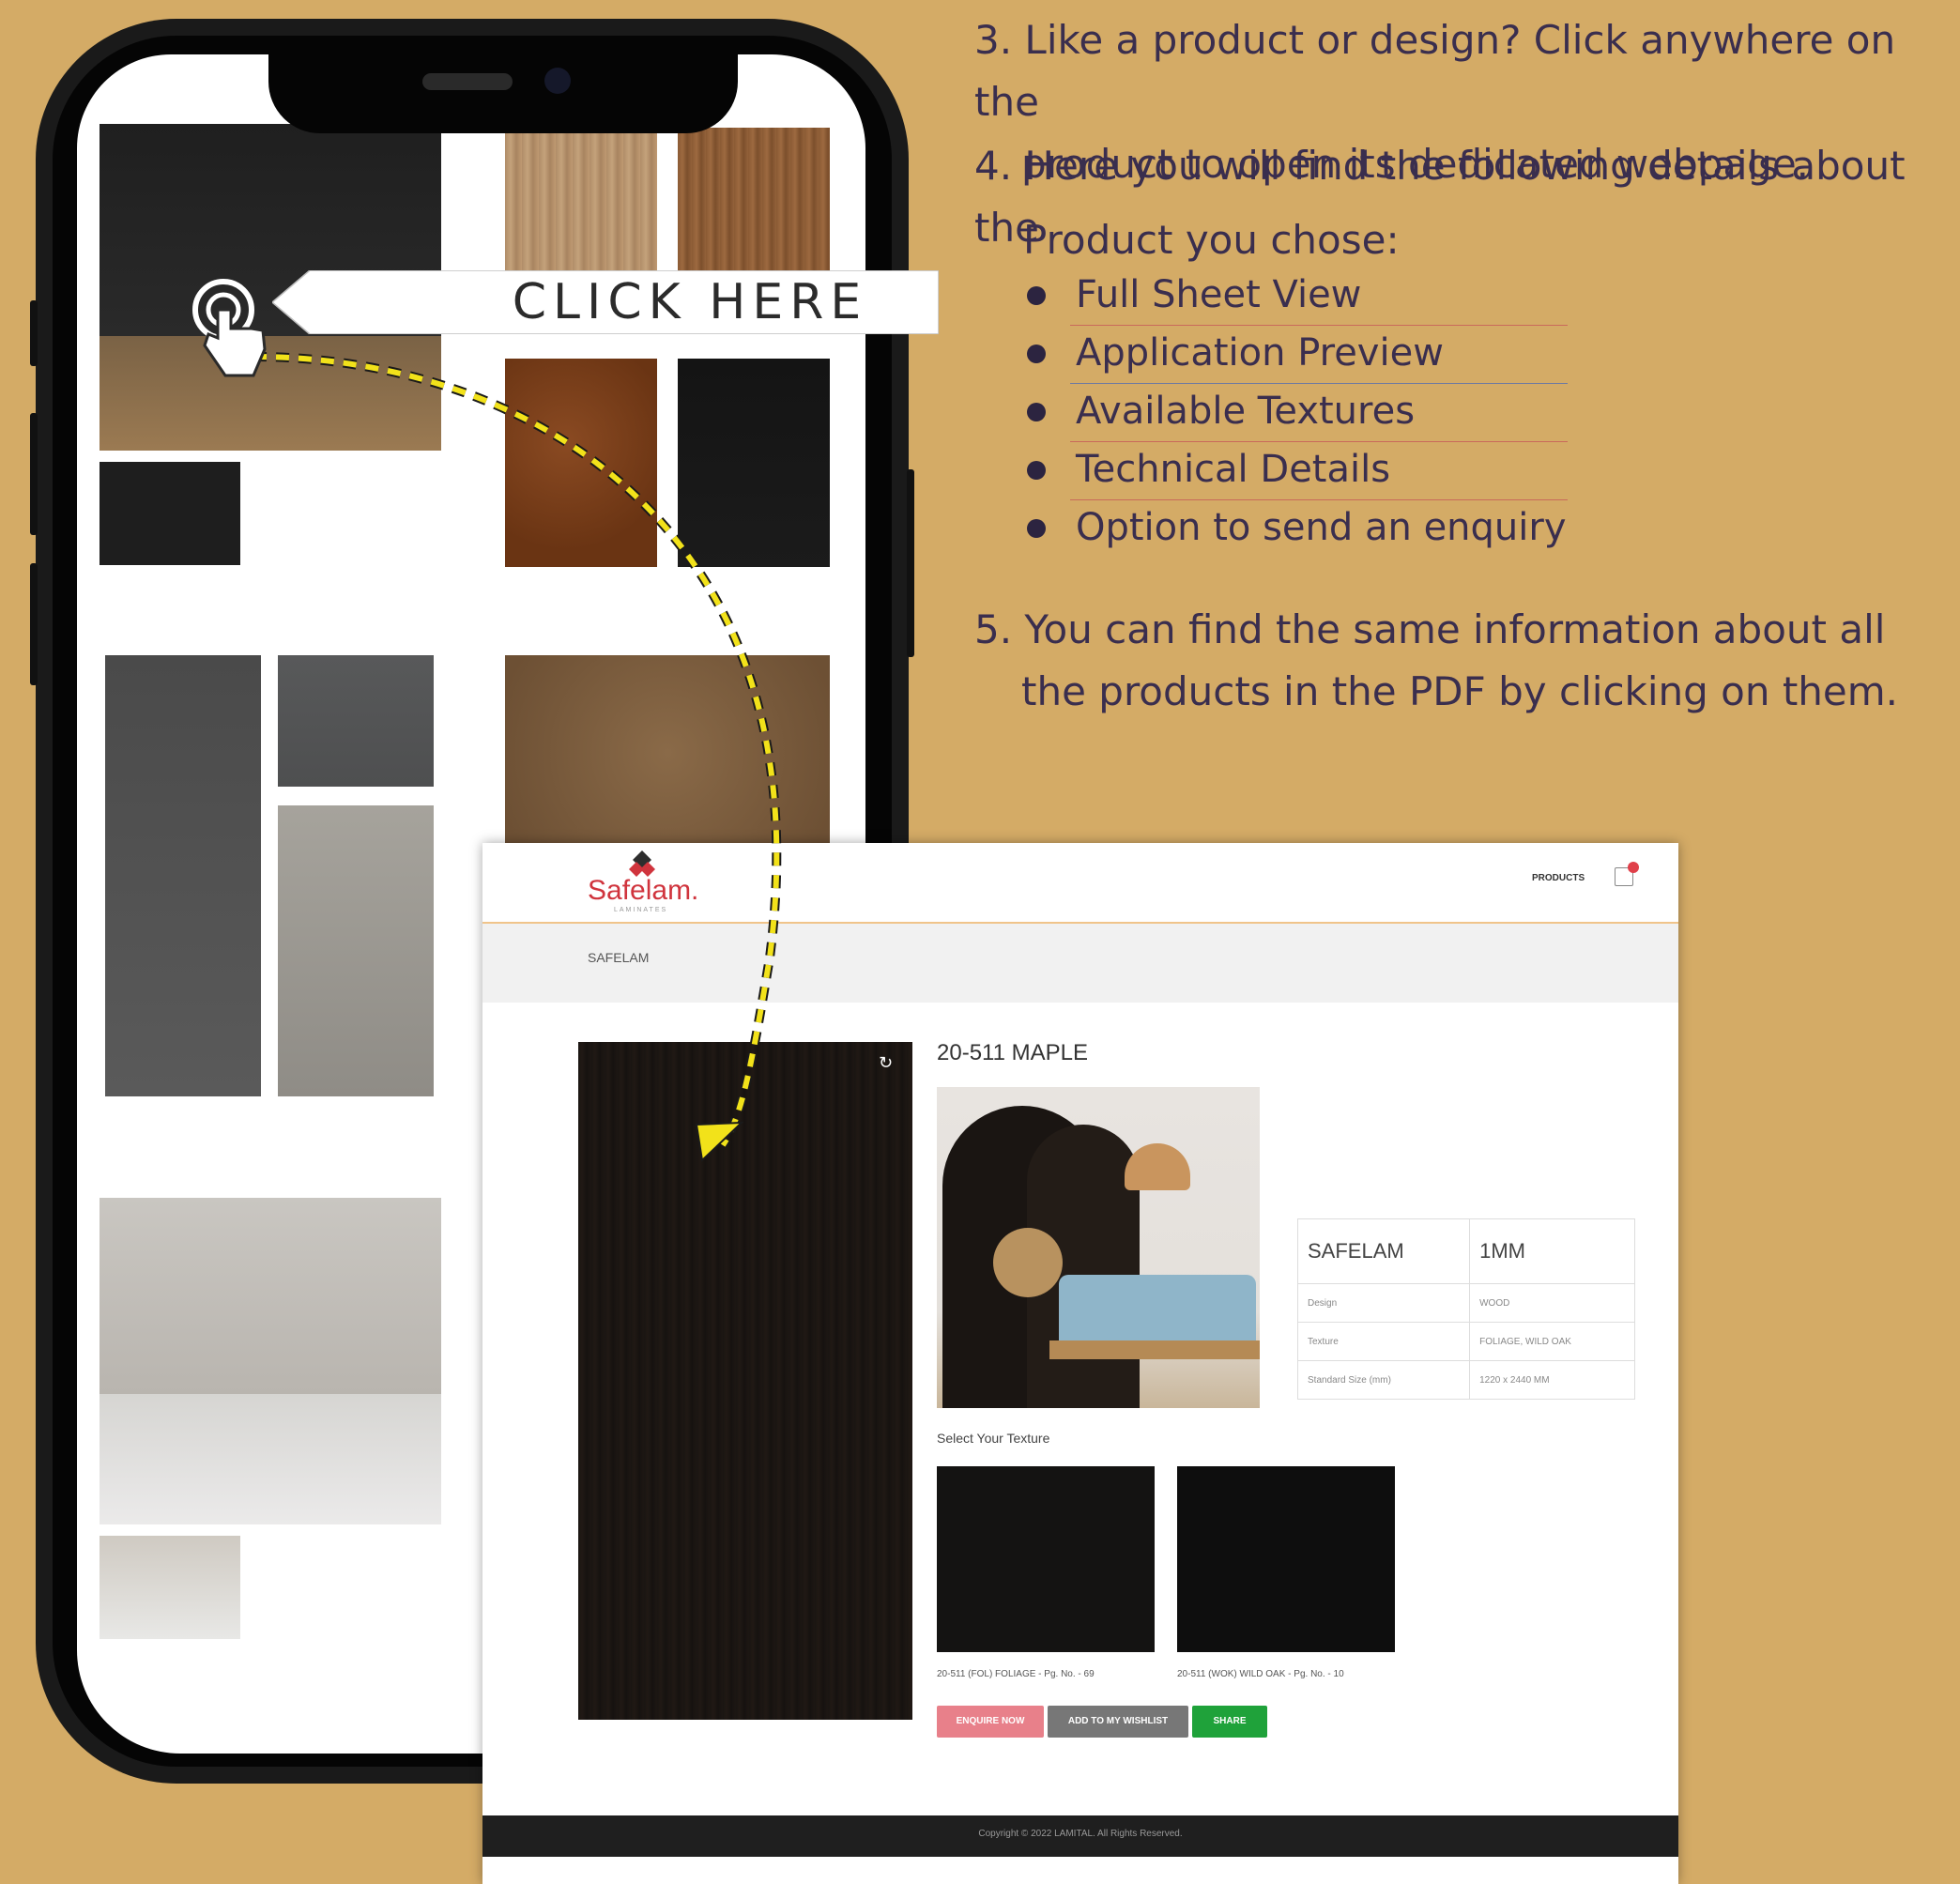 This screenshot has height=1884, width=1960. Describe the element at coordinates (516, 750) in the screenshot. I see `dashed-arrow` at that location.